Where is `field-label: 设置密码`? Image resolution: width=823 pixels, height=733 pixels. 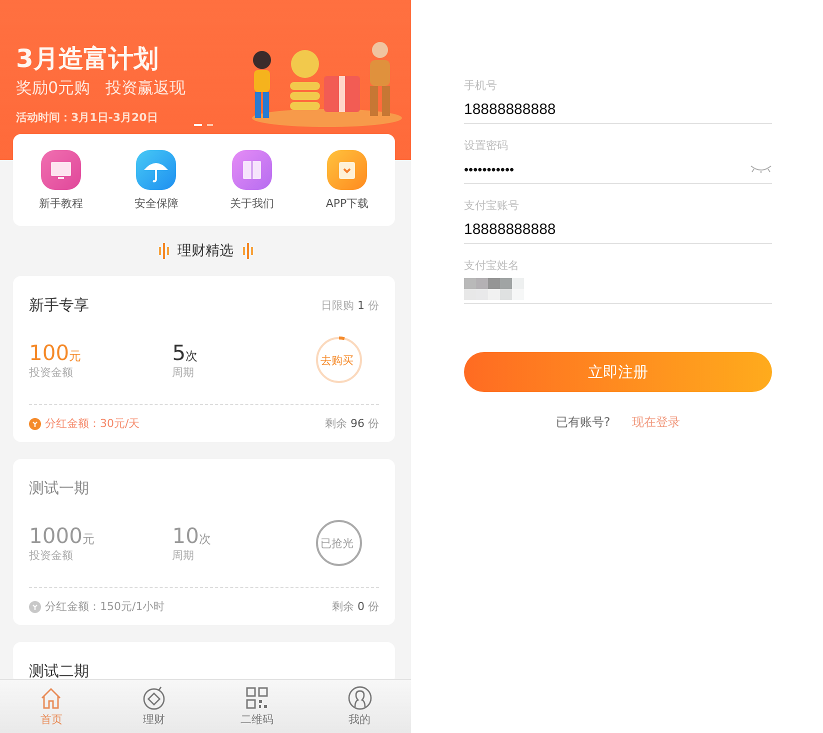 field-label: 设置密码 is located at coordinates (486, 145).